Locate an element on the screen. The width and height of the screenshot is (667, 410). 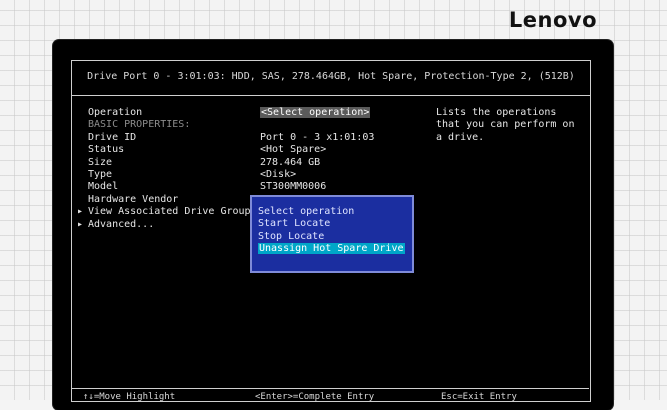
basic-properties-heading: BASIC PROPERTIES: is located at coordinates (139, 125).